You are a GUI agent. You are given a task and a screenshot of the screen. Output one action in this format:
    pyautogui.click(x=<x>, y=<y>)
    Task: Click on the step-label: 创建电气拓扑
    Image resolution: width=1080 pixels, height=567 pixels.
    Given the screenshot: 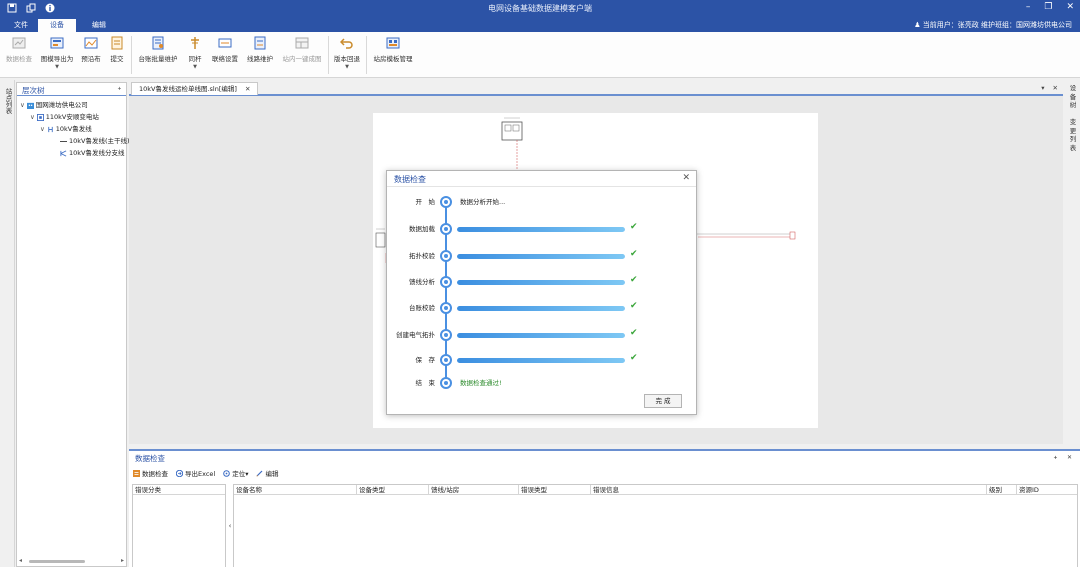 What is the action you would take?
    pyautogui.click(x=415, y=335)
    